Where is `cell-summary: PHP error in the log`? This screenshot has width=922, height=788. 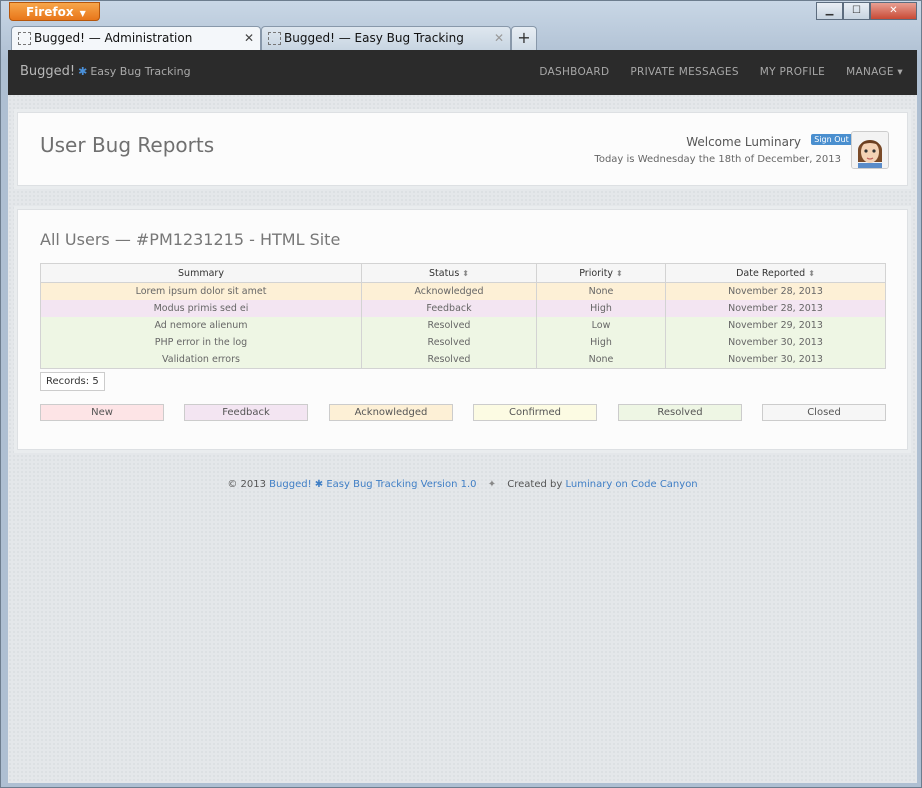
cell-summary: PHP error in the log is located at coordinates (201, 342).